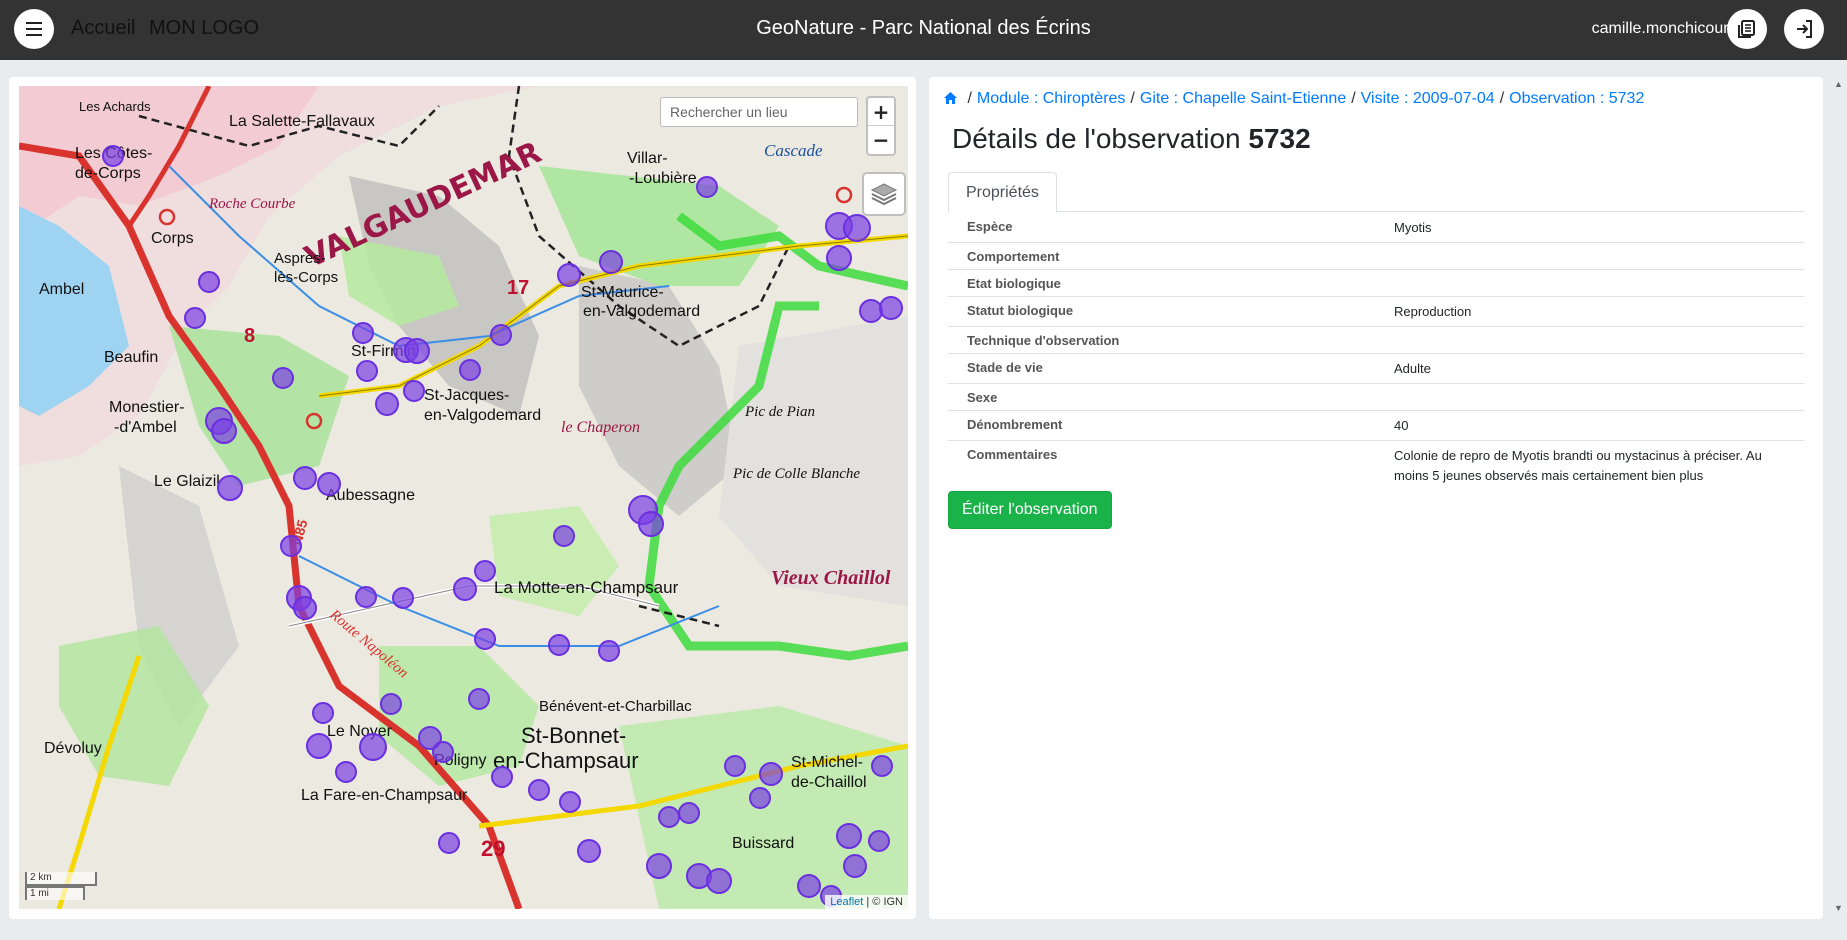  What do you see at coordinates (1161, 425) in the screenshot?
I see `property-label: Dénombrement` at bounding box center [1161, 425].